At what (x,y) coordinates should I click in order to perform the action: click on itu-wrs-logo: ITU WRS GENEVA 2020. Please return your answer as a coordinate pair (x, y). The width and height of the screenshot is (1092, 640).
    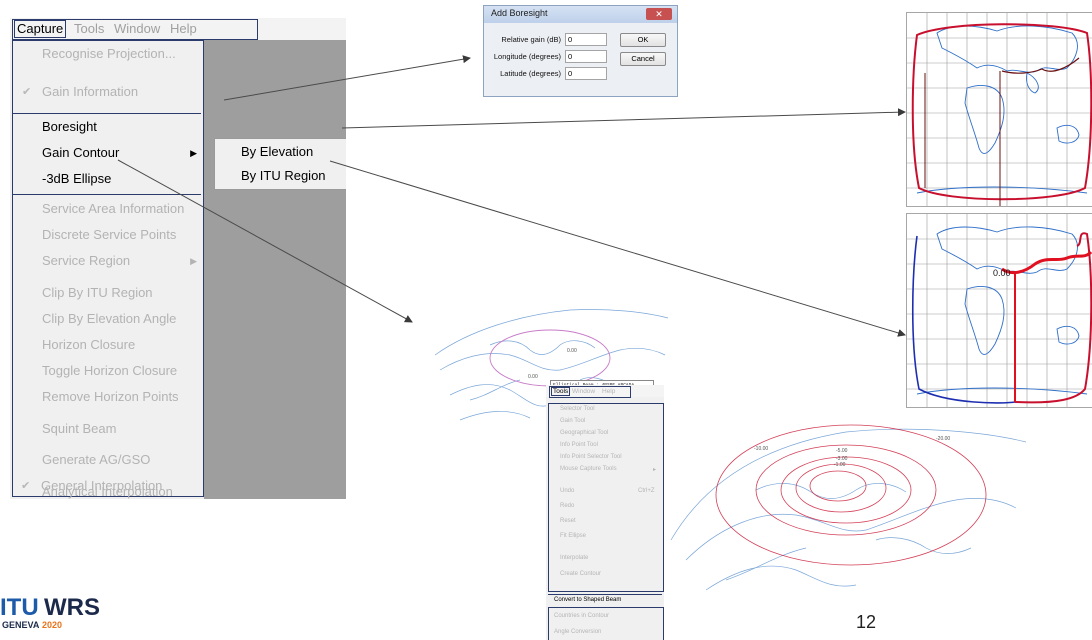
    Looking at the image, I should click on (60, 608).